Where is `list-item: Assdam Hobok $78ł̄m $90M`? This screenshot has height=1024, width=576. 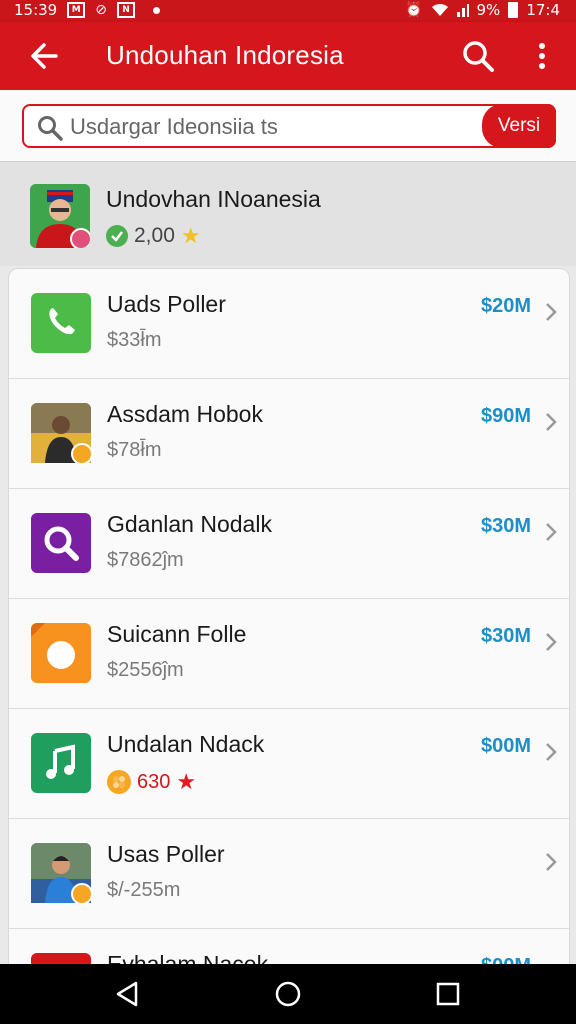 list-item: Assdam Hobok $78ł̄m $90M is located at coordinates (289, 434).